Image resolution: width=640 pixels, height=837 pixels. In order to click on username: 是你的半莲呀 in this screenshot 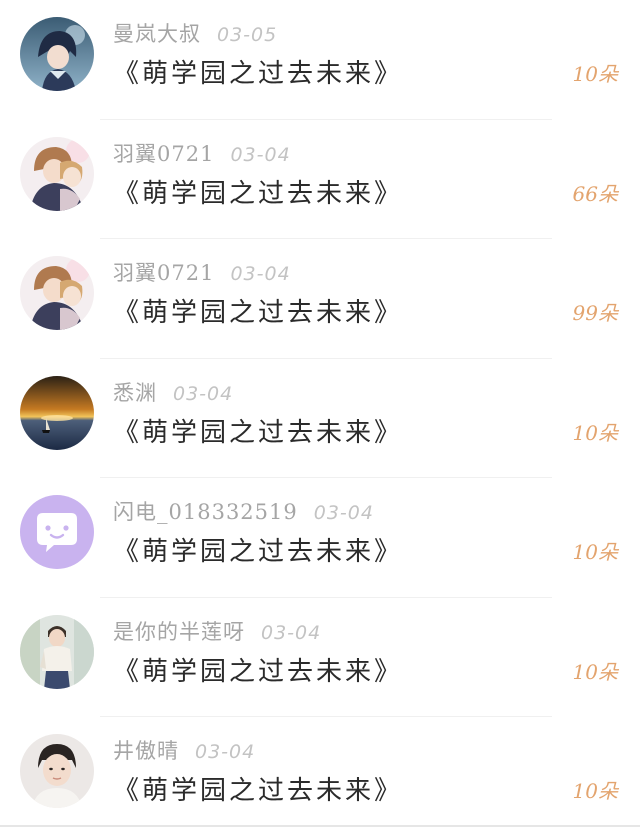, I will do `click(179, 632)`.